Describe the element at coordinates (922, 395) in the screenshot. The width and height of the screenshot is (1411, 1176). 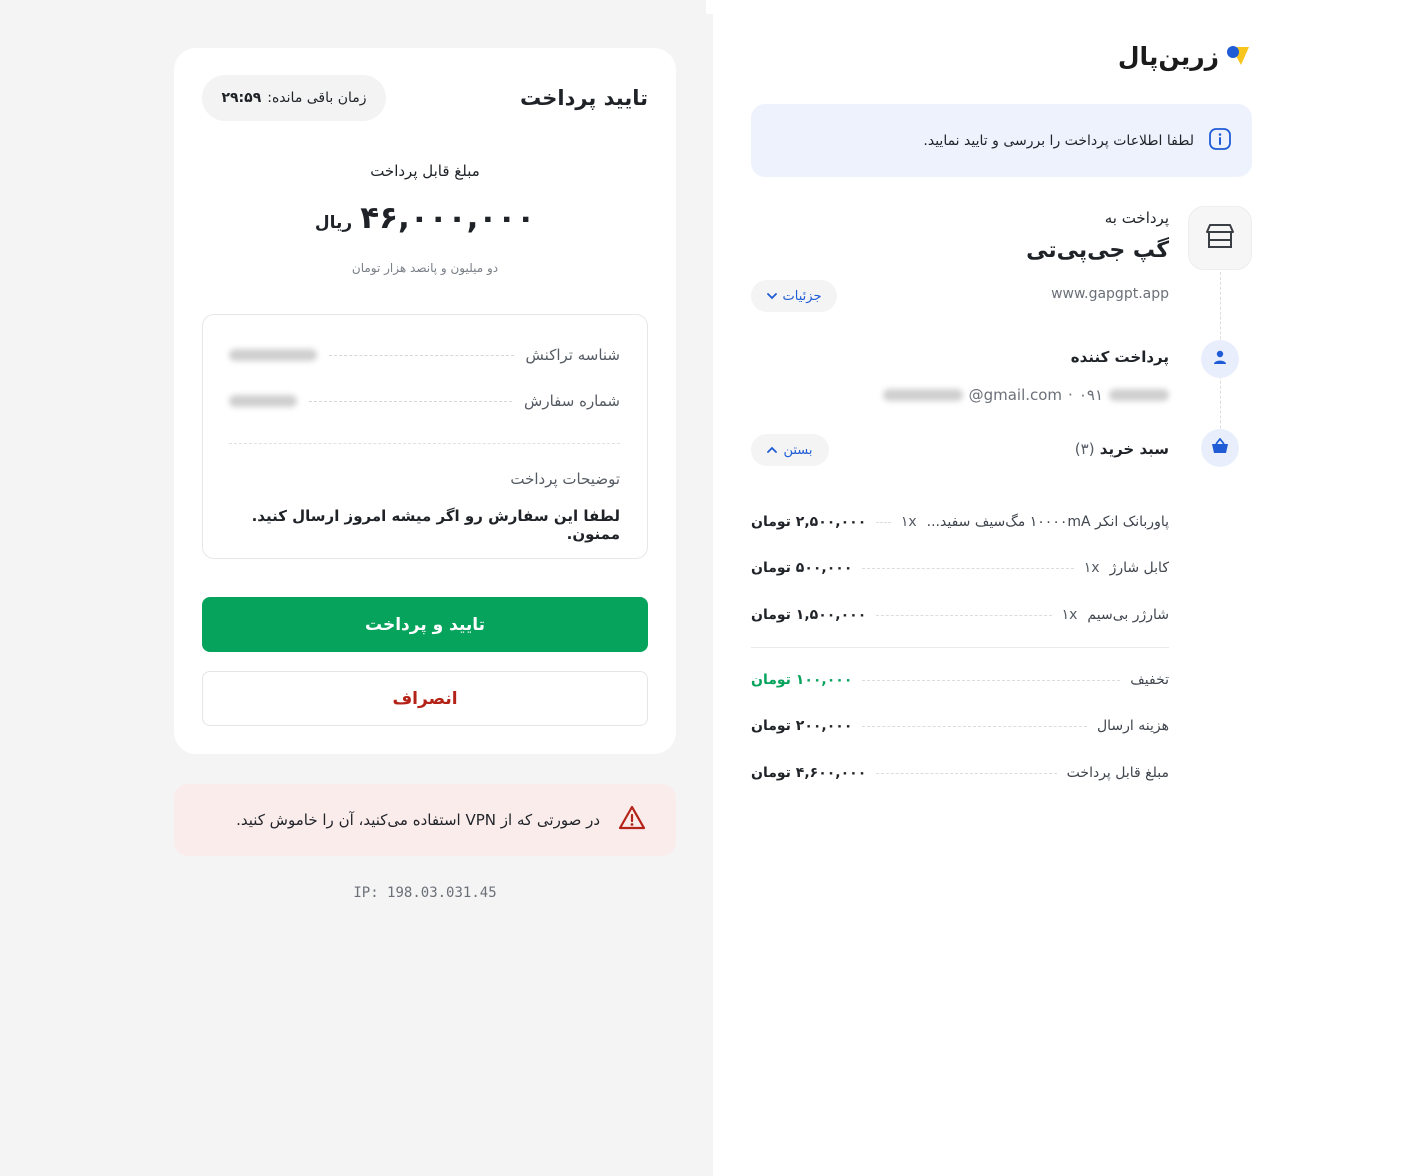
I see `payer-email-redacted` at that location.